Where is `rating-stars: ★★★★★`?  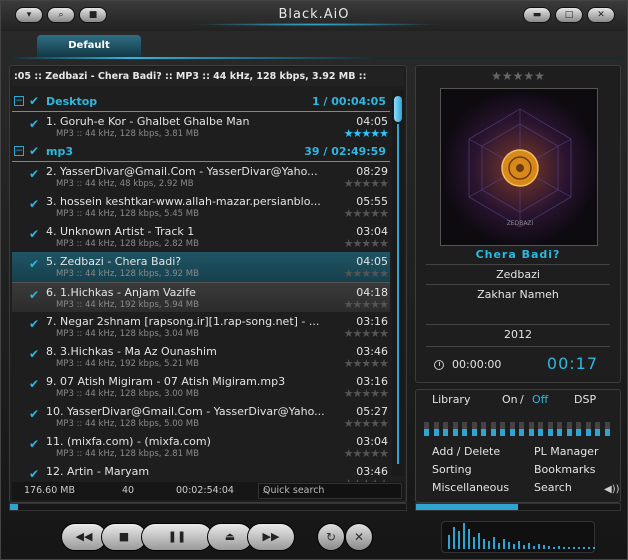
rating-stars: ★★★★★ is located at coordinates (518, 76).